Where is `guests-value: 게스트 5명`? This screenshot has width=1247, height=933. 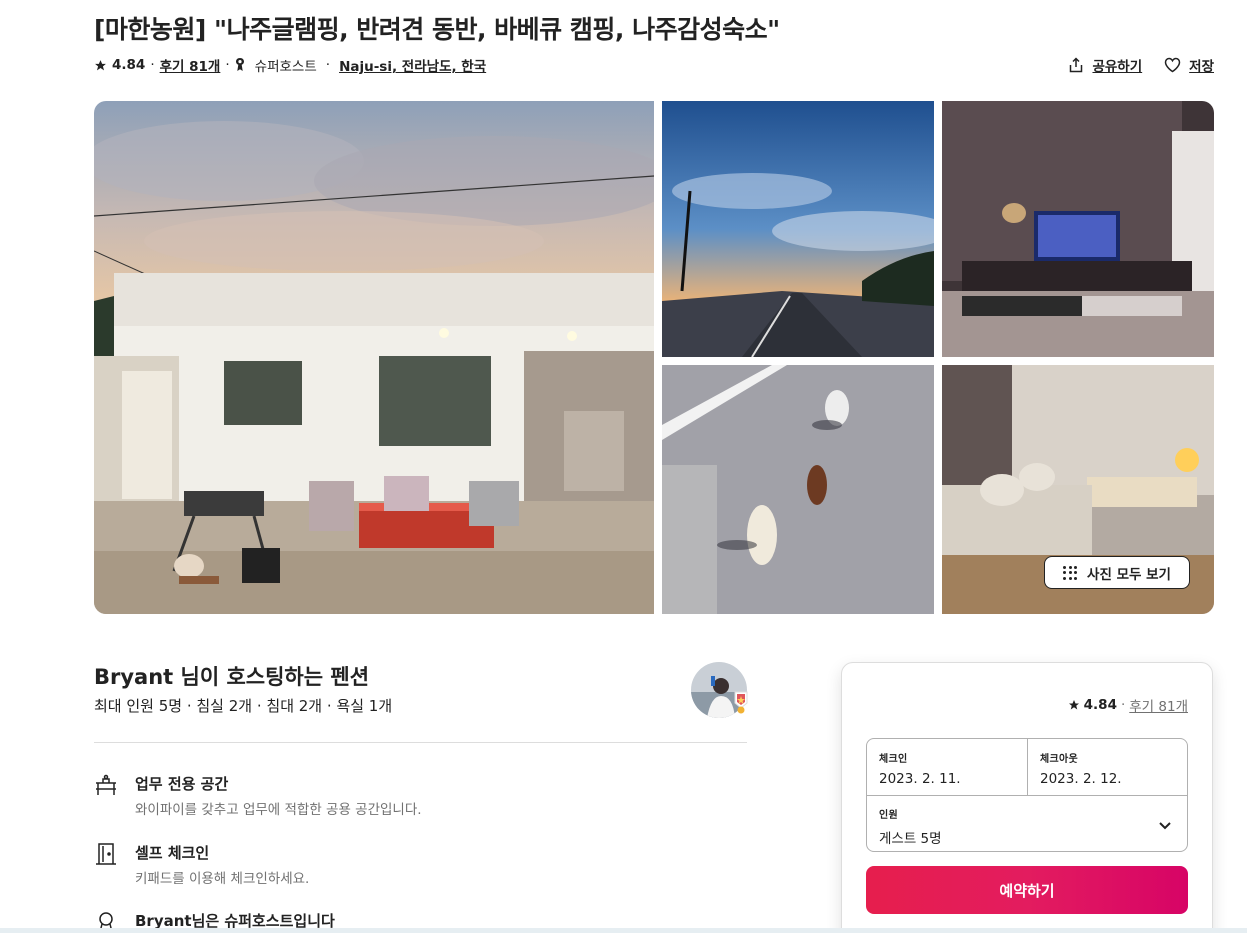 guests-value: 게스트 5명 is located at coordinates (910, 839).